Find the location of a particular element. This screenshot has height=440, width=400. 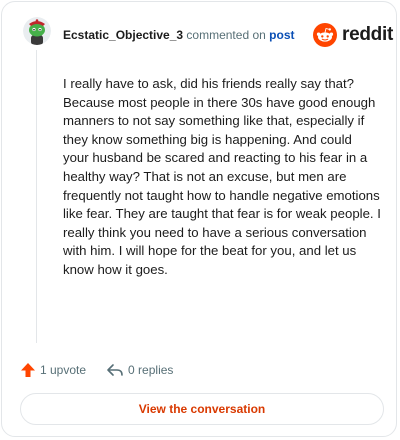

commented-on-text: commented on is located at coordinates (226, 35).